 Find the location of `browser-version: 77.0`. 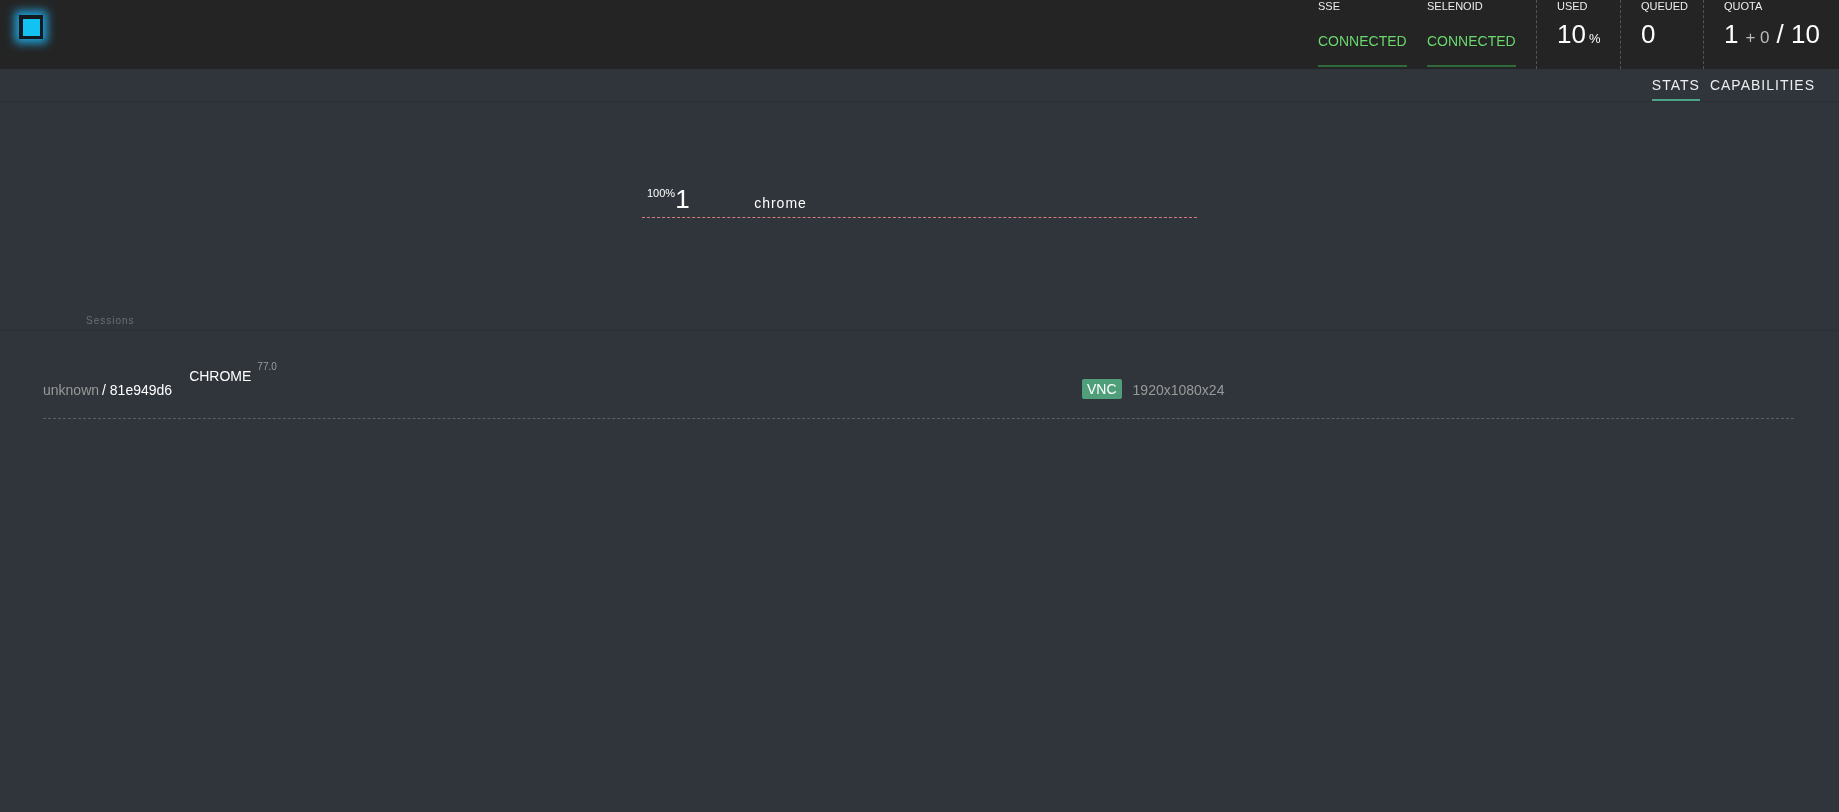

browser-version: 77.0 is located at coordinates (267, 366).